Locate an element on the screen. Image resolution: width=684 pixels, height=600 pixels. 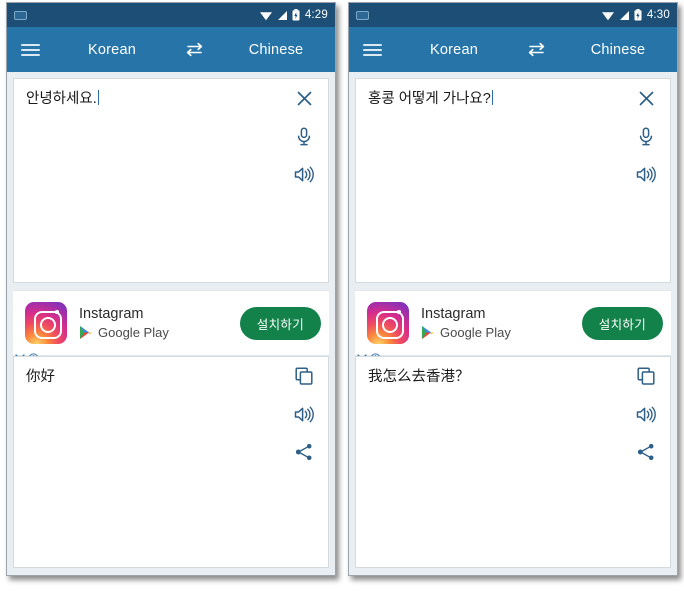
translated-text: 我怎么去香港？ is located at coordinates (419, 377).